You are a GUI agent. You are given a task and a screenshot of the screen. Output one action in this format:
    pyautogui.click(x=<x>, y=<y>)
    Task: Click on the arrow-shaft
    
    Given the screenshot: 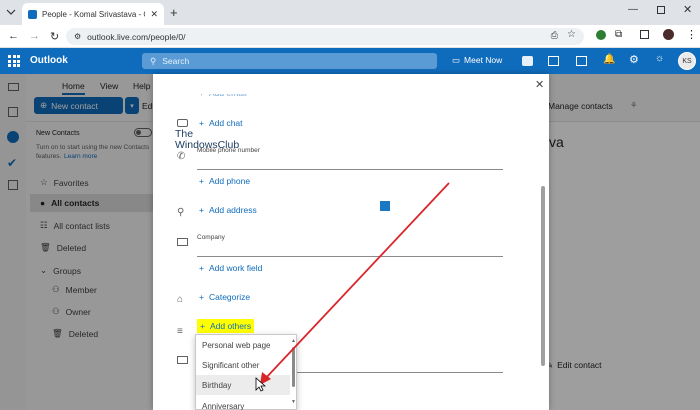 What is the action you would take?
    pyautogui.click(x=356, y=281)
    